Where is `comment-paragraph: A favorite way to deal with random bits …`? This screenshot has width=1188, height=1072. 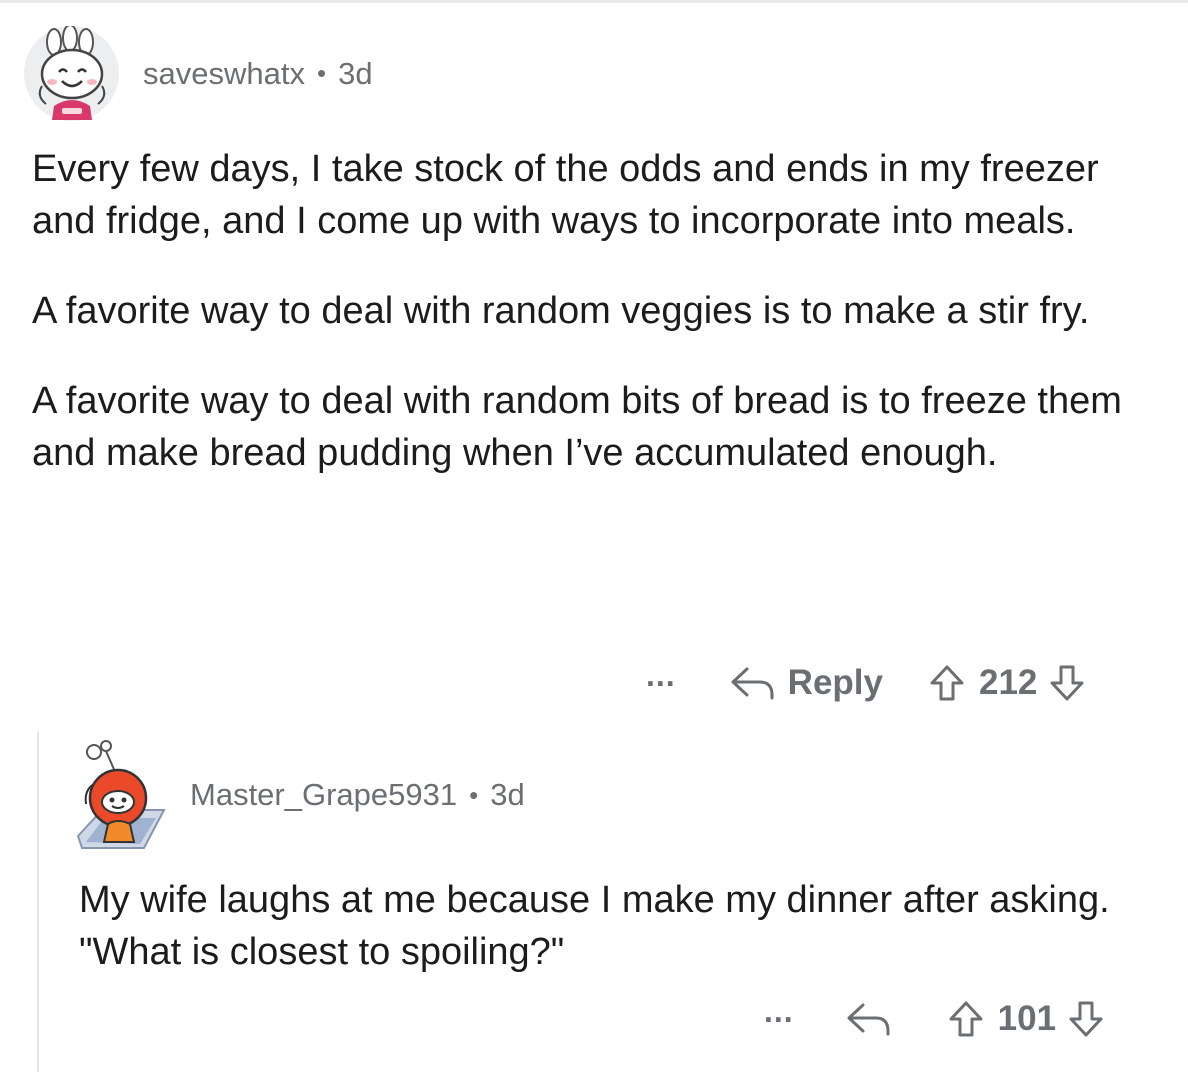 comment-paragraph: A favorite way to deal with random bits … is located at coordinates (577, 427).